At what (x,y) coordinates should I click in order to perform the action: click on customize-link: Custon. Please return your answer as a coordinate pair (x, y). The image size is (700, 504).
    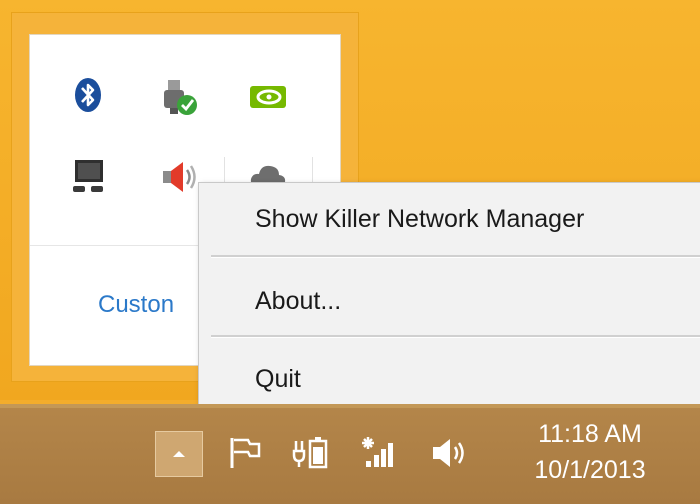
    Looking at the image, I should click on (136, 305).